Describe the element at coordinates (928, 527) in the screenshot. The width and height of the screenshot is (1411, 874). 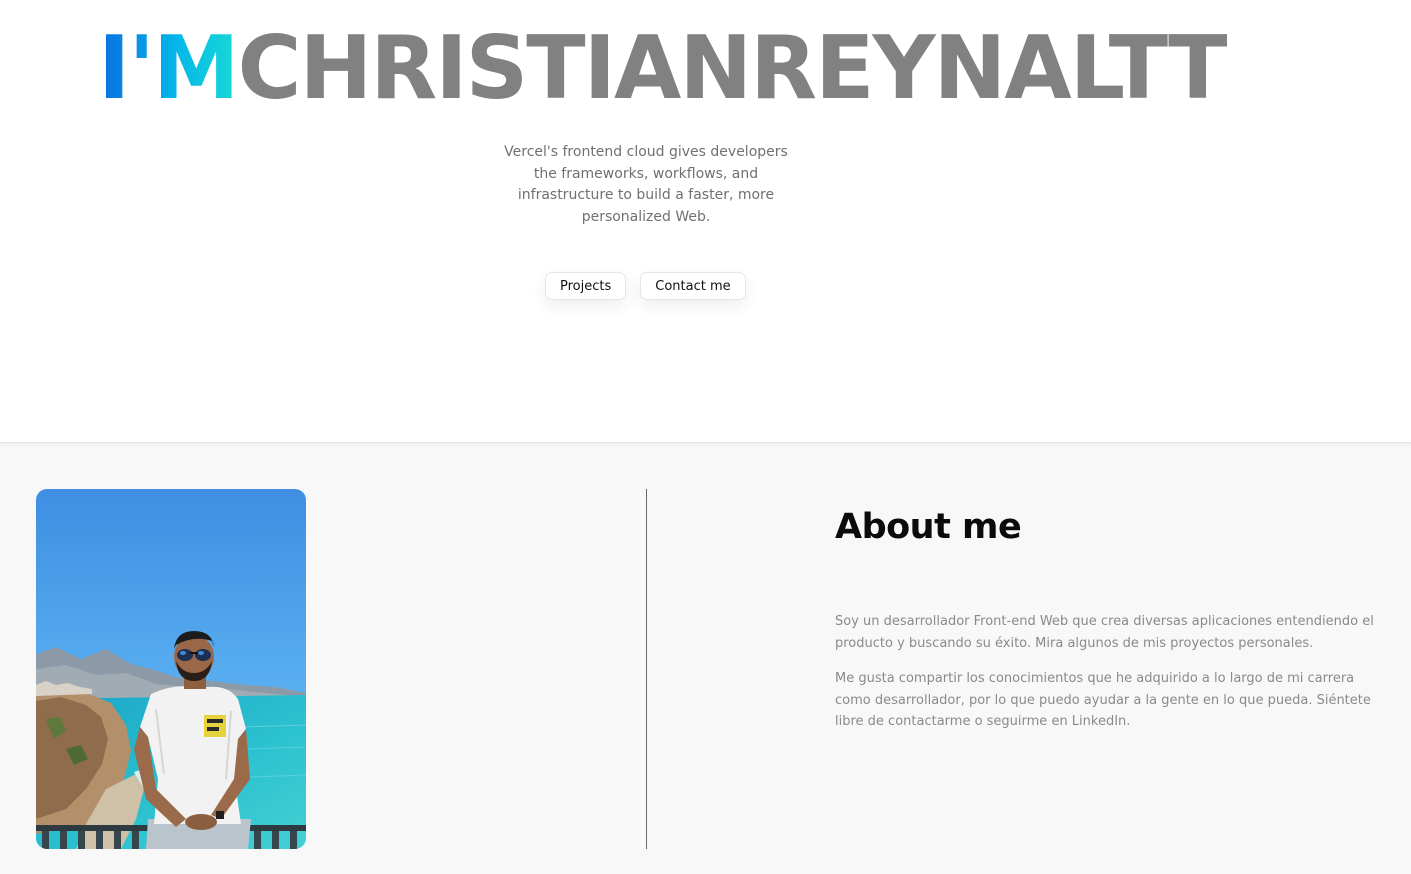
I see `about-title: About me` at that location.